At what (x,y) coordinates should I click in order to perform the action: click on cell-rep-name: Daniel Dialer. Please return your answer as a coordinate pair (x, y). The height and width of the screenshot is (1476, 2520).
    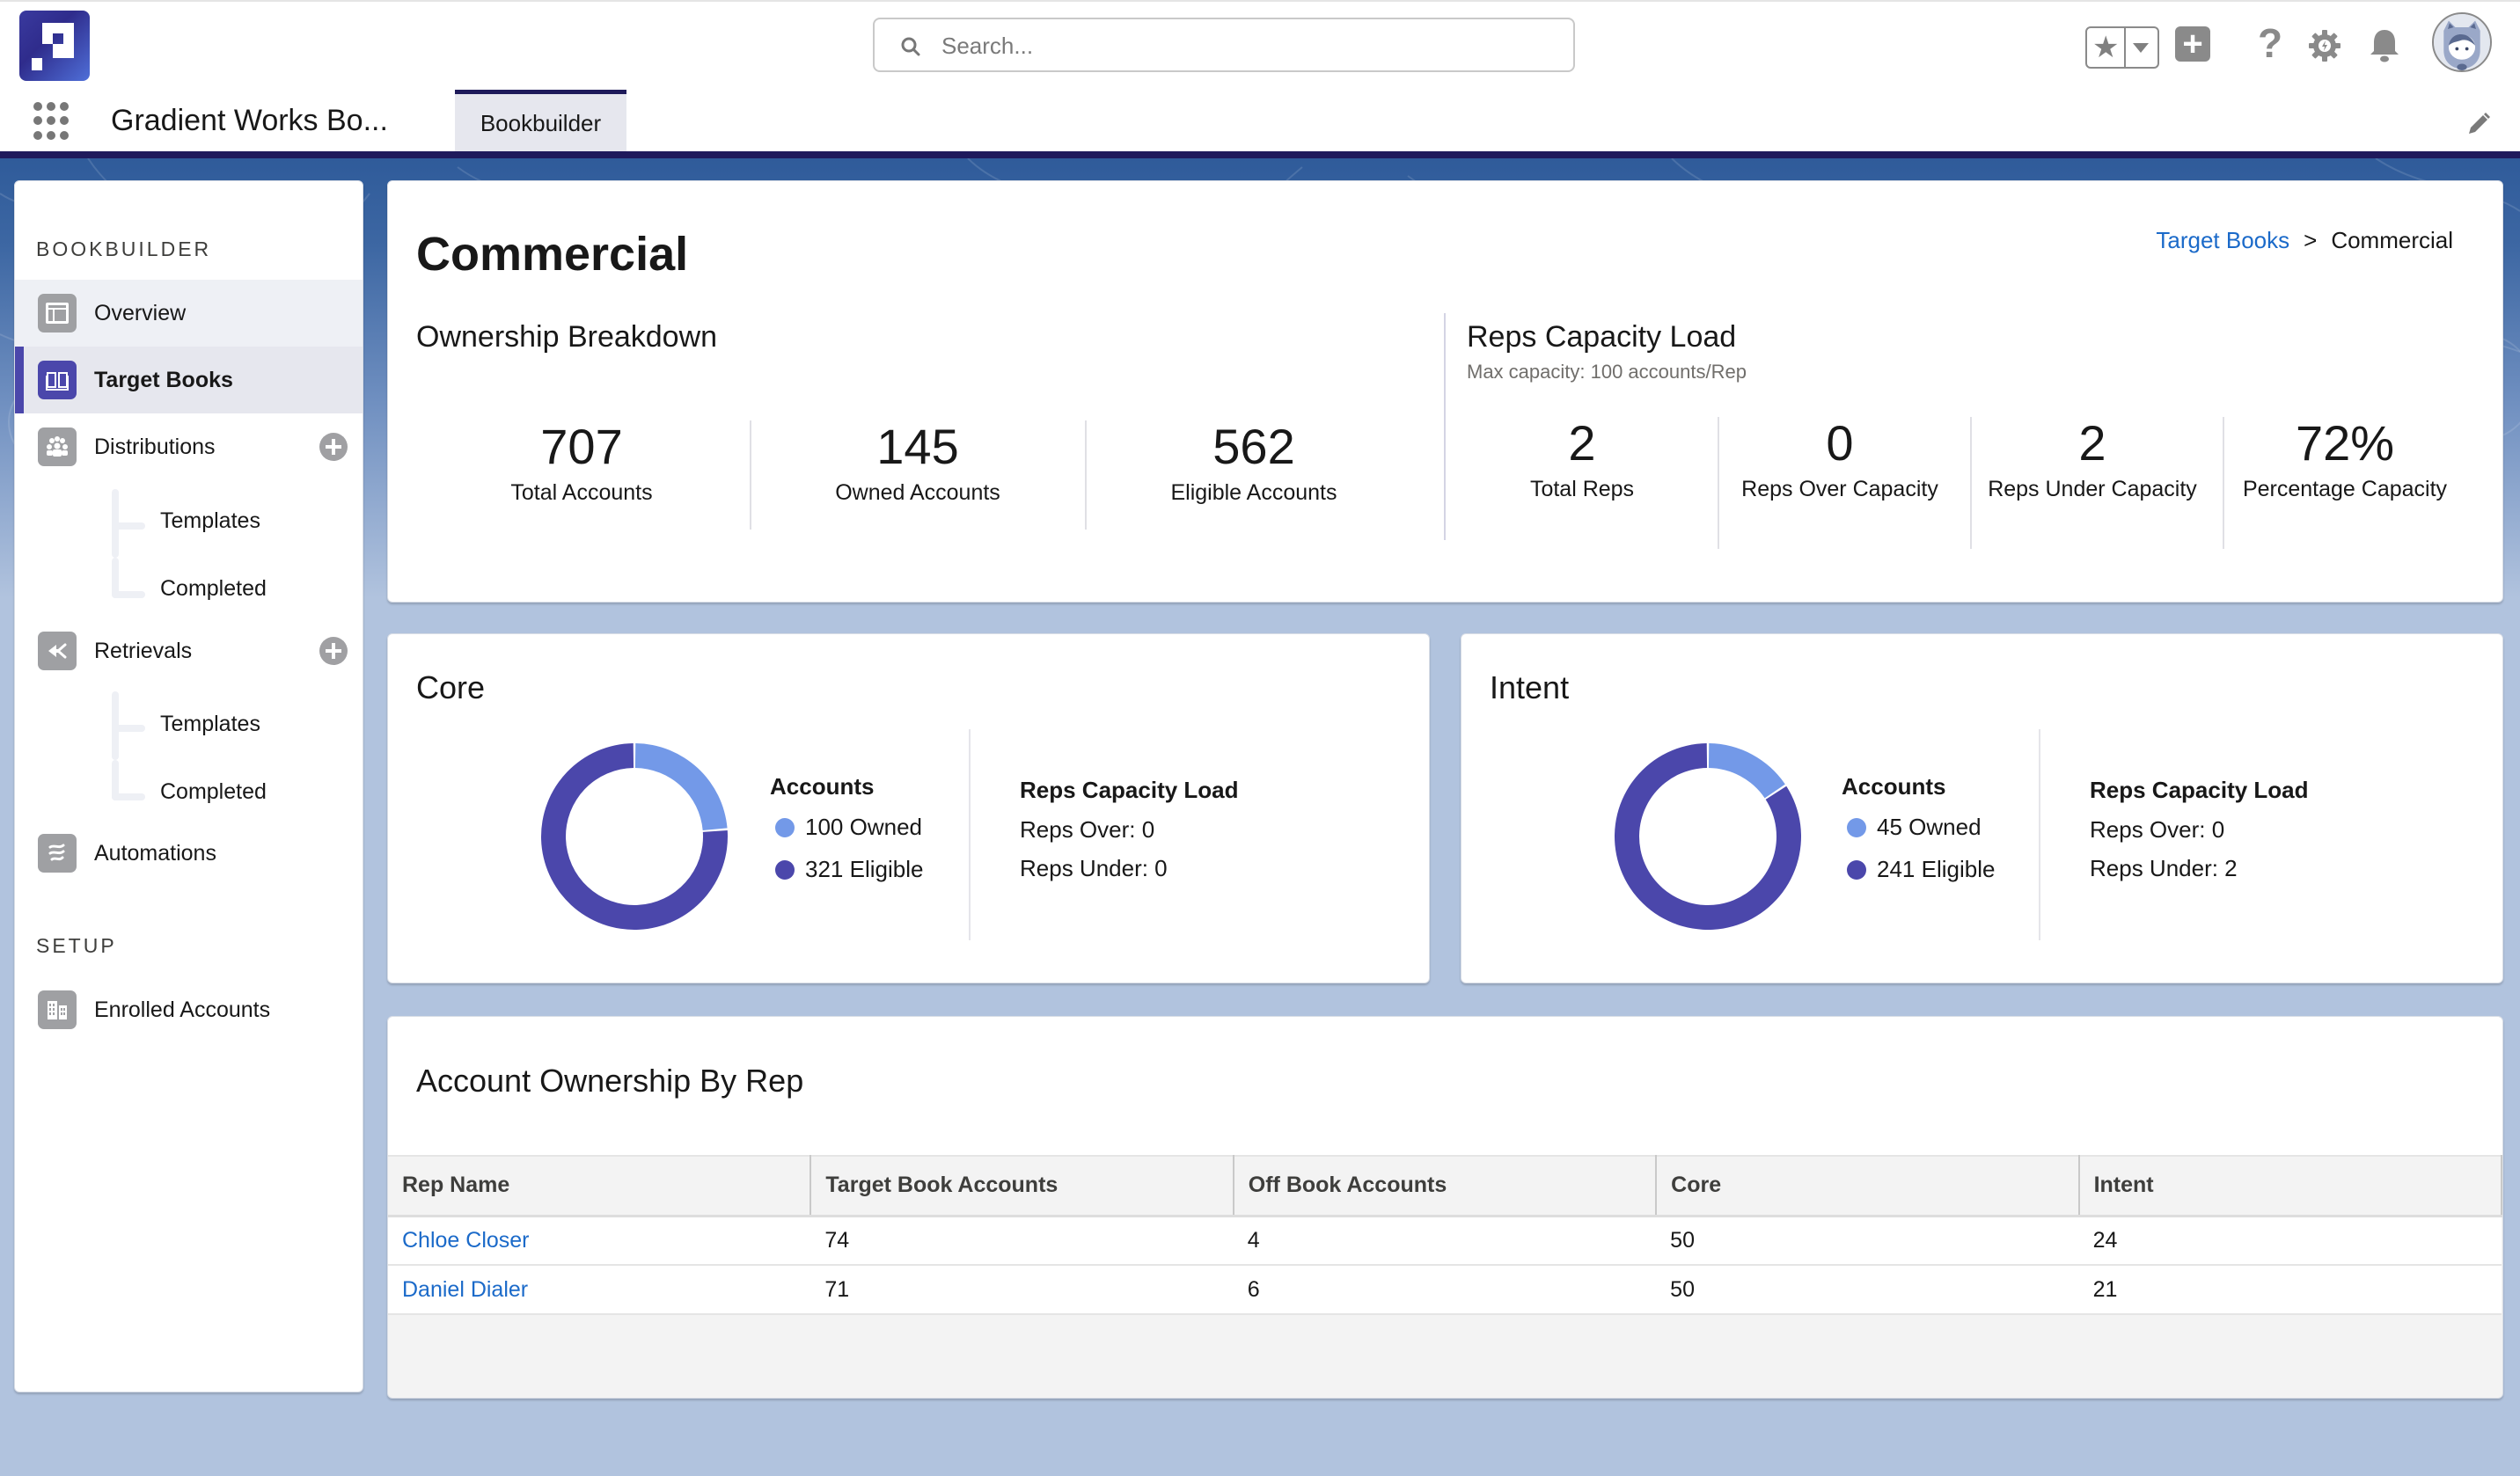
    Looking at the image, I should click on (599, 1290).